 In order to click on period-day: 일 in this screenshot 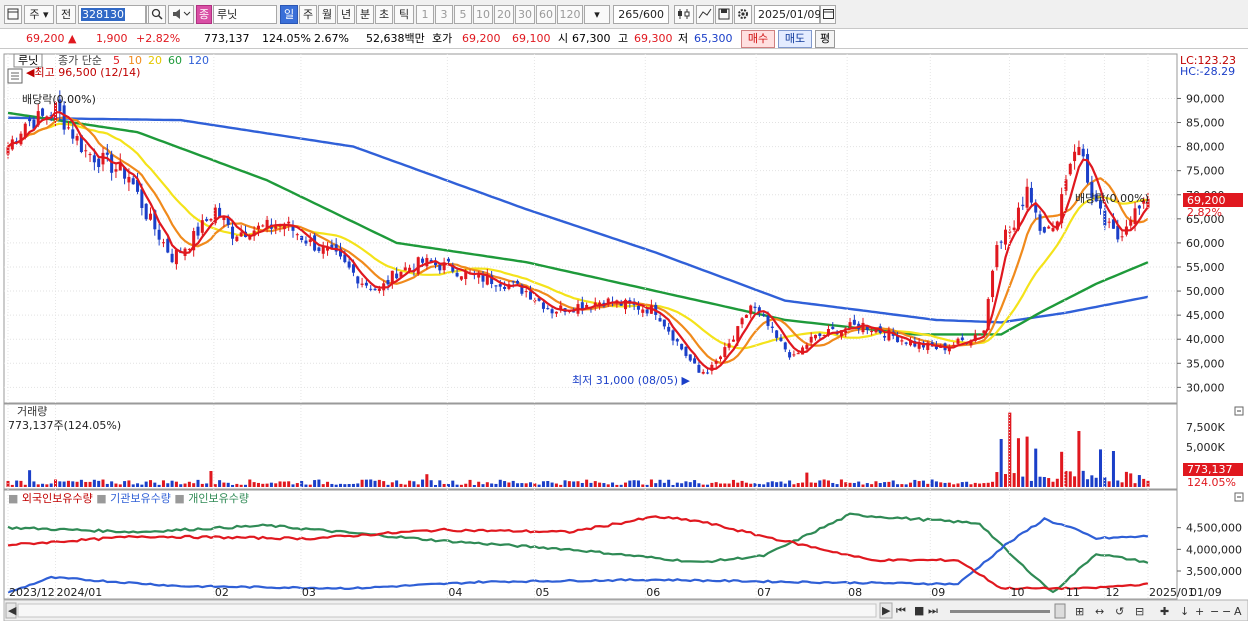, I will do `click(289, 14)`.